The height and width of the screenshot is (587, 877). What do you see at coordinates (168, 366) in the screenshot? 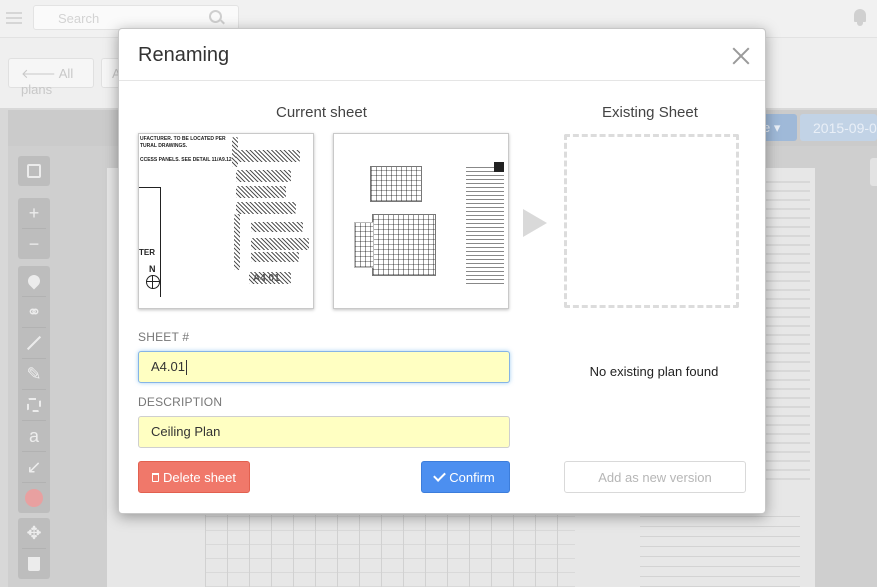
I see `sheet-number-value: A4.01` at bounding box center [168, 366].